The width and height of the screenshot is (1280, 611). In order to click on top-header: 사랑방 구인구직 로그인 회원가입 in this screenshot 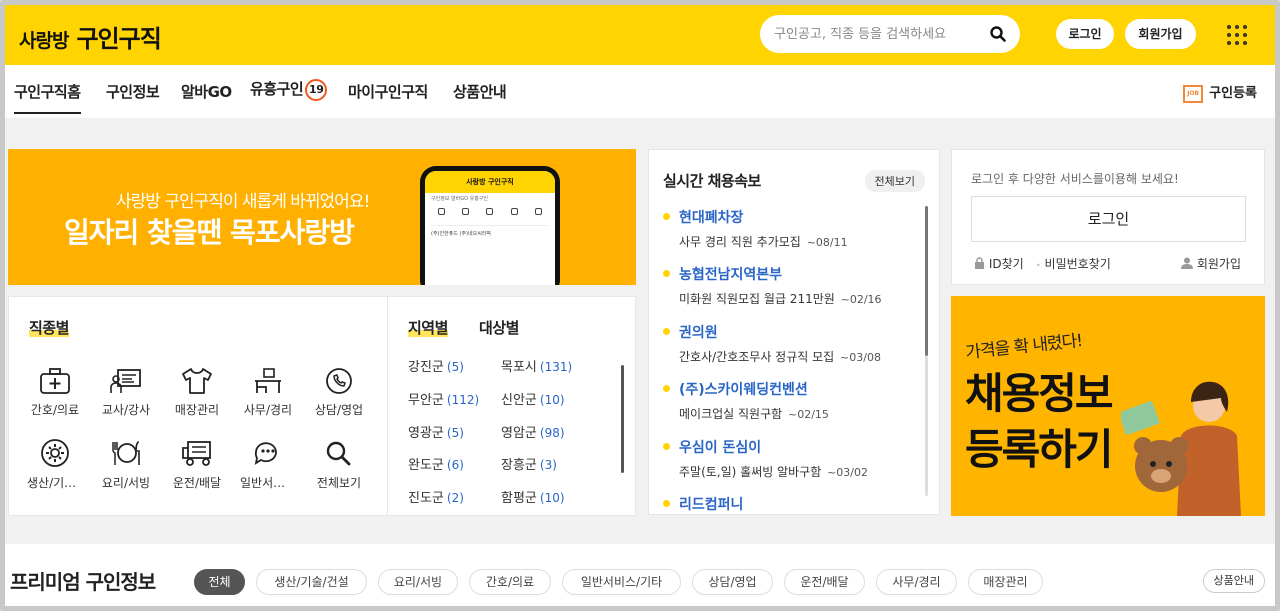, I will do `click(640, 35)`.